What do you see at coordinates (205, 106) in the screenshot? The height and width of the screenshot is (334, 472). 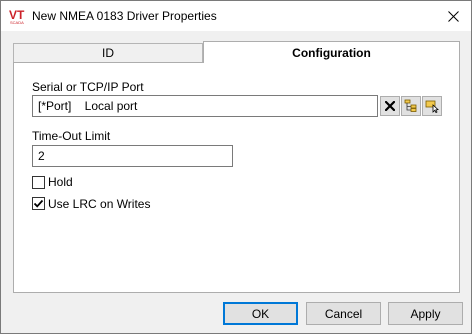 I see `port-field: [*Port] Local port` at bounding box center [205, 106].